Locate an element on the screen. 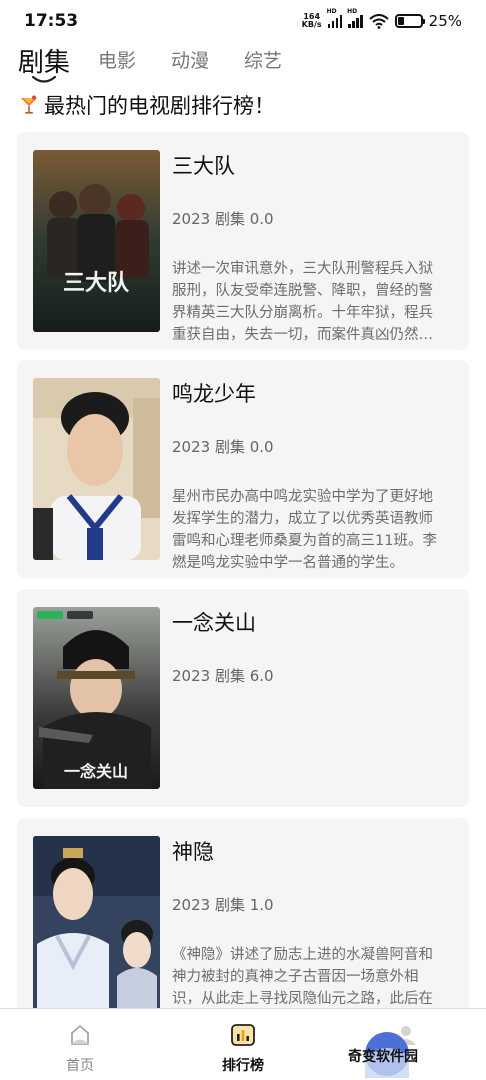 The height and width of the screenshot is (1080, 486). tab-movies: 电影 is located at coordinates (117, 57).